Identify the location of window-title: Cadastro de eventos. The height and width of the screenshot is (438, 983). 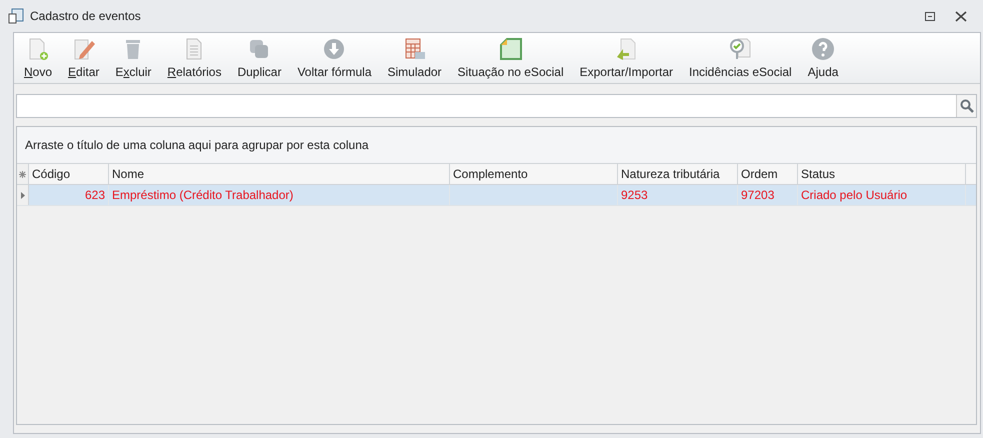
(86, 16).